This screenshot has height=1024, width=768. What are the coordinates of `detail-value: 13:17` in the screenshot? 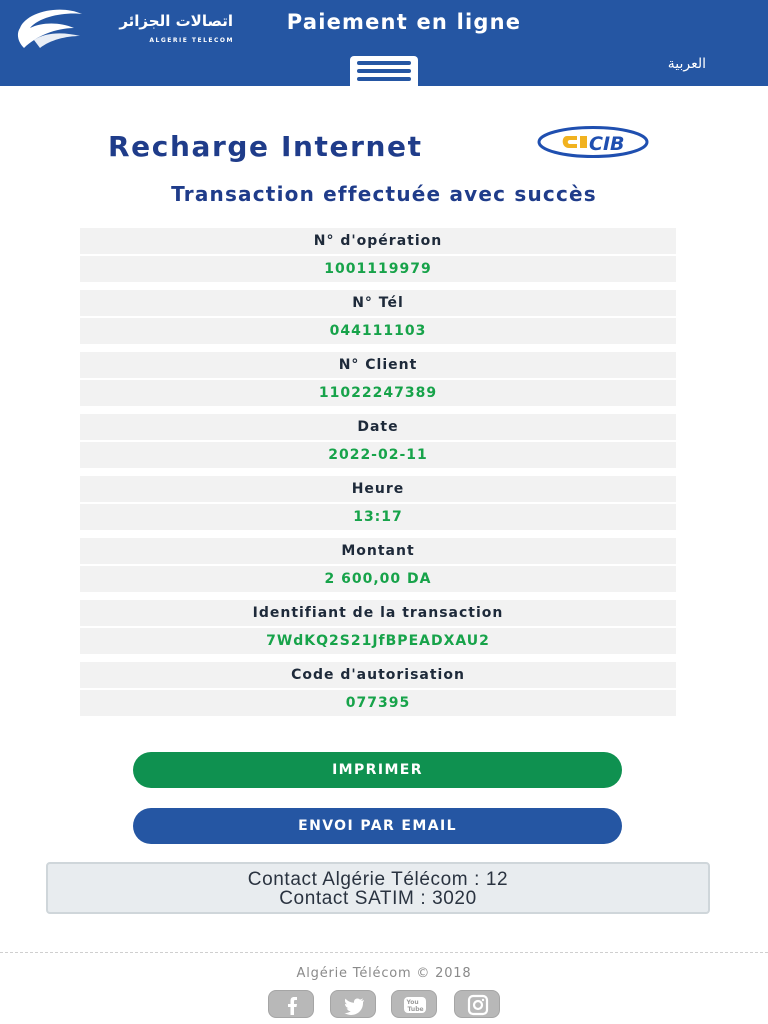 It's located at (378, 517).